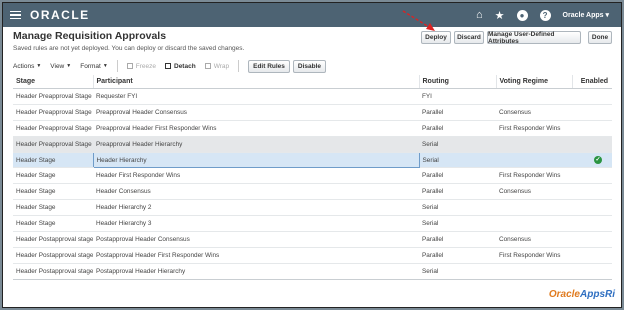 Image resolution: width=624 pixels, height=310 pixels. What do you see at coordinates (256, 160) in the screenshot?
I see `participant-cell: Header Hierarchy` at bounding box center [256, 160].